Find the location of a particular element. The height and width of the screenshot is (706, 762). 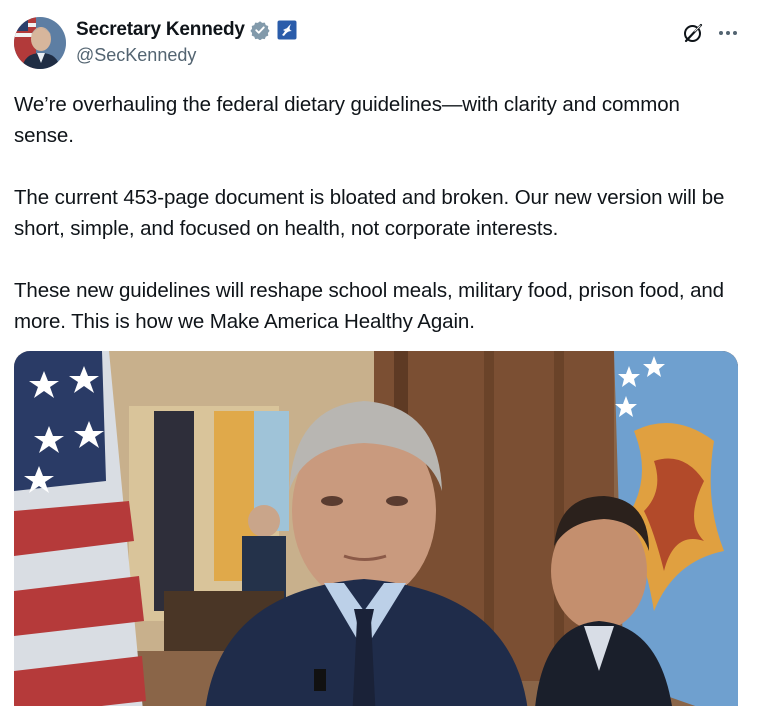

grok-icon is located at coordinates (693, 33).